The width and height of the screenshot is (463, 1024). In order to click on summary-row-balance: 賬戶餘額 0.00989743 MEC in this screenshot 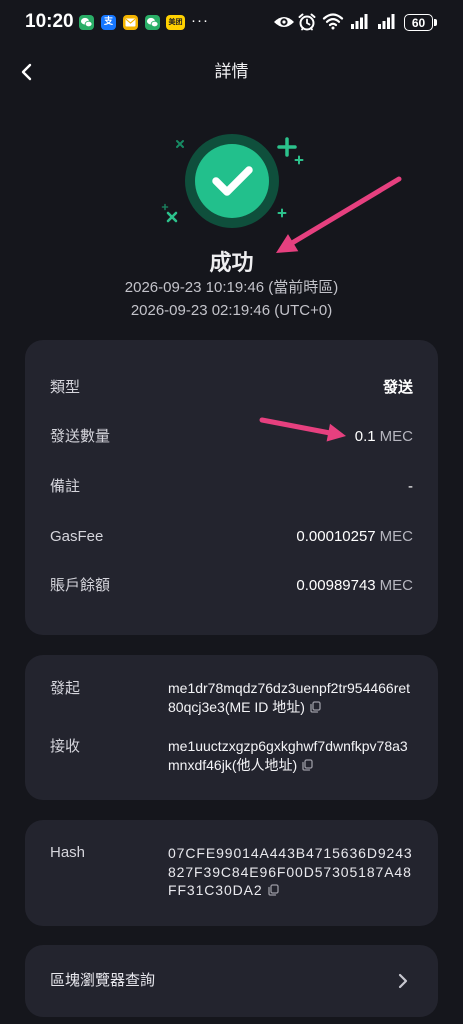, I will do `click(231, 586)`.